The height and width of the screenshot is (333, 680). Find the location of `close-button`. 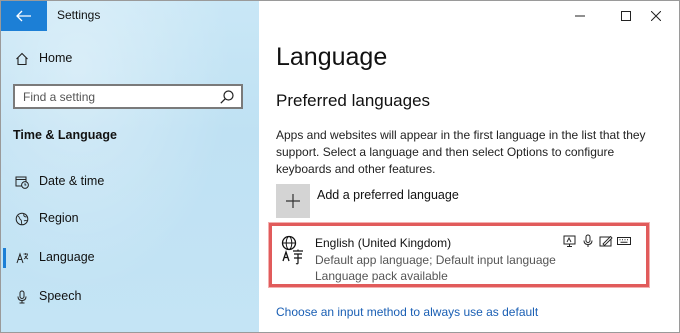

close-button is located at coordinates (656, 16).